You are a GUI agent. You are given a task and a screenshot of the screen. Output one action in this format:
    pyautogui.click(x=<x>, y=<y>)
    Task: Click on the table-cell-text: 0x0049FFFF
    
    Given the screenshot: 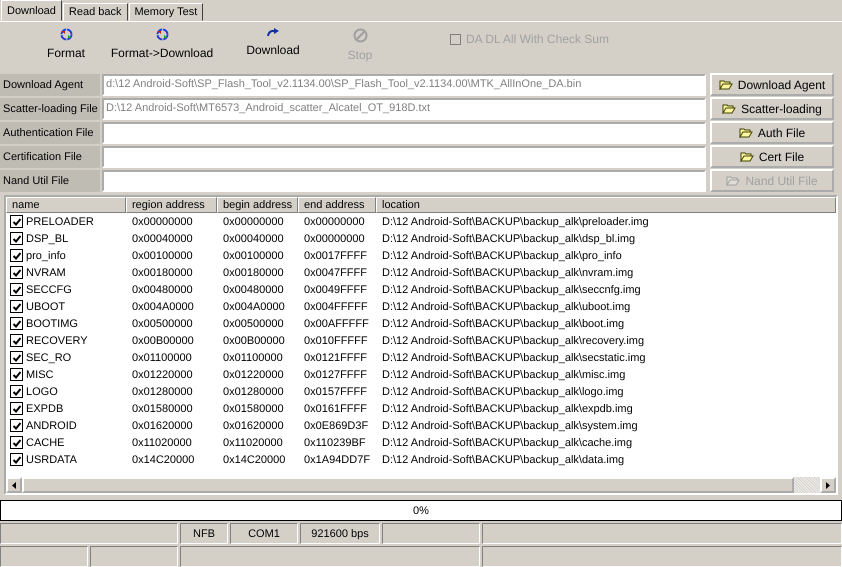 What is the action you would take?
    pyautogui.click(x=335, y=290)
    